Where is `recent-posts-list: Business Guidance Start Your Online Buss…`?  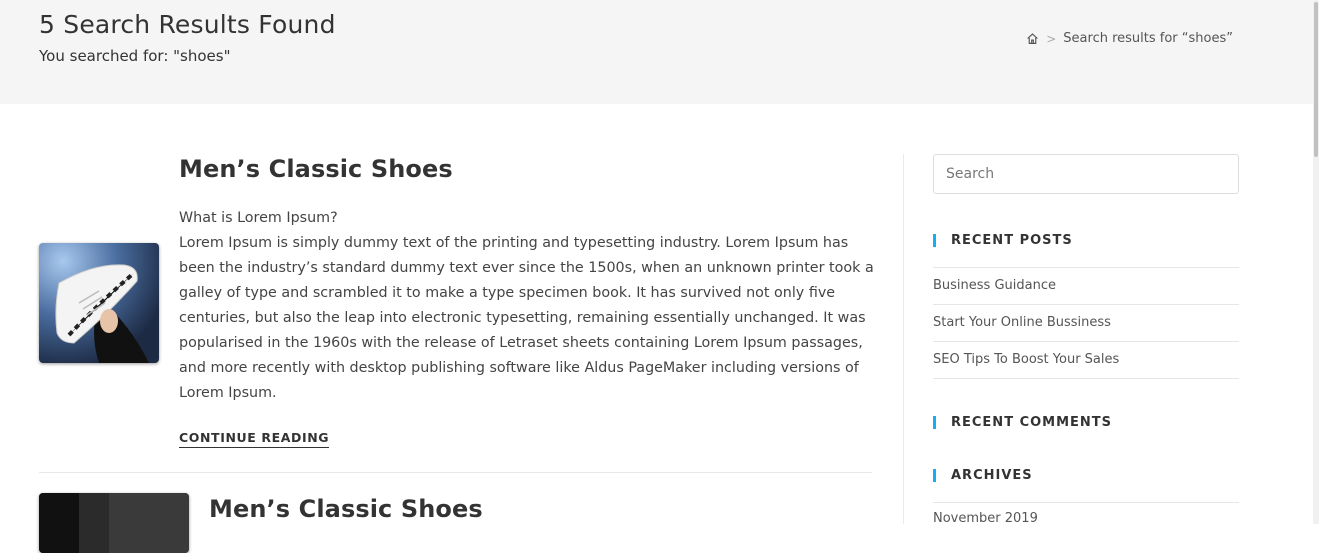
recent-posts-list: Business Guidance Start Your Online Buss… is located at coordinates (1086, 323).